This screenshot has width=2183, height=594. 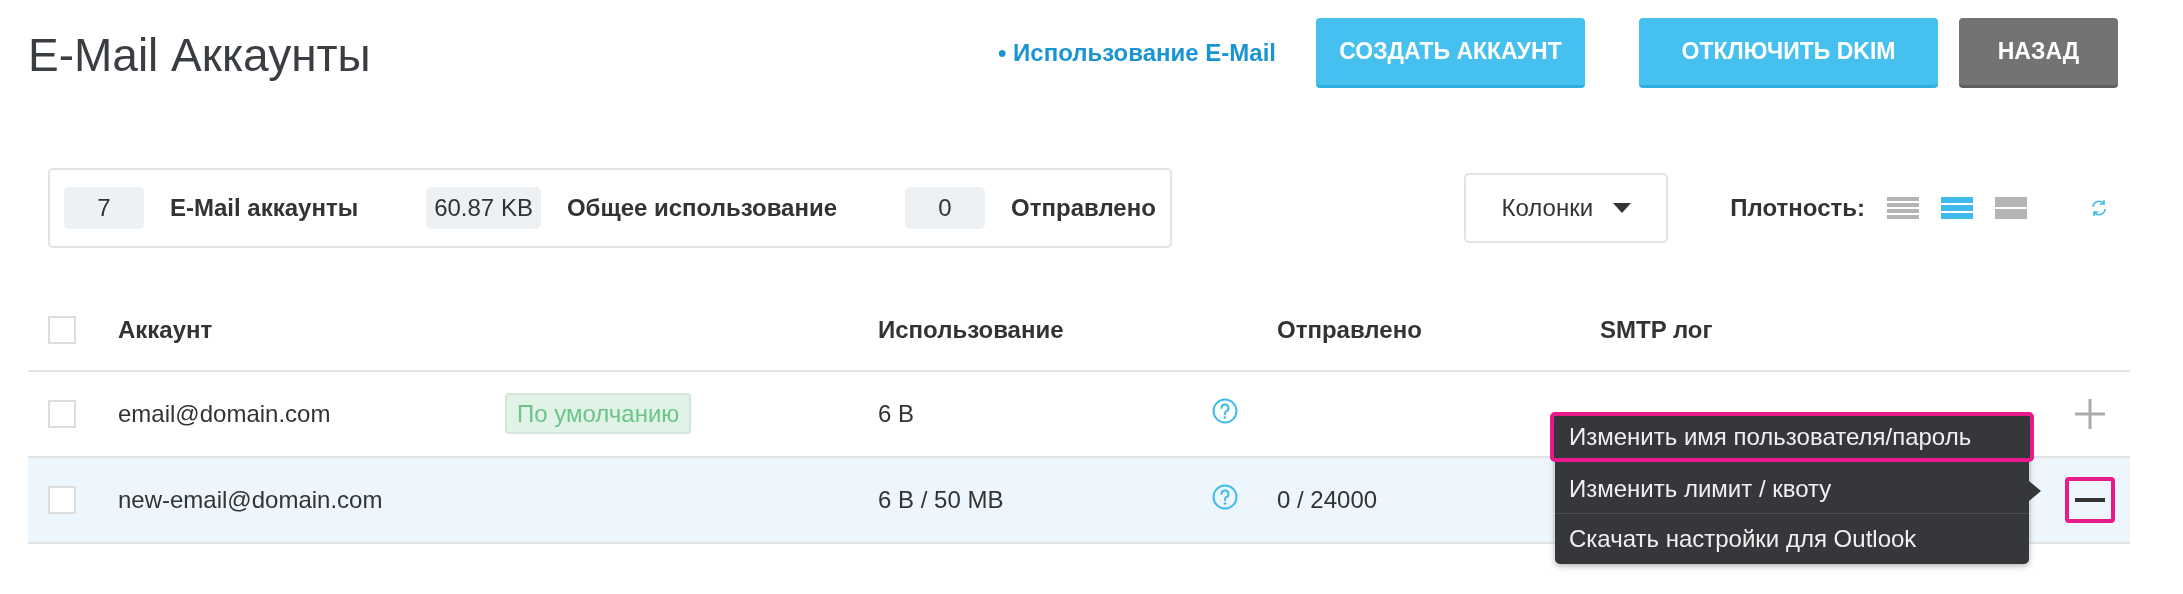 I want to click on sent-cell: 0 / 24000, so click(x=1327, y=499).